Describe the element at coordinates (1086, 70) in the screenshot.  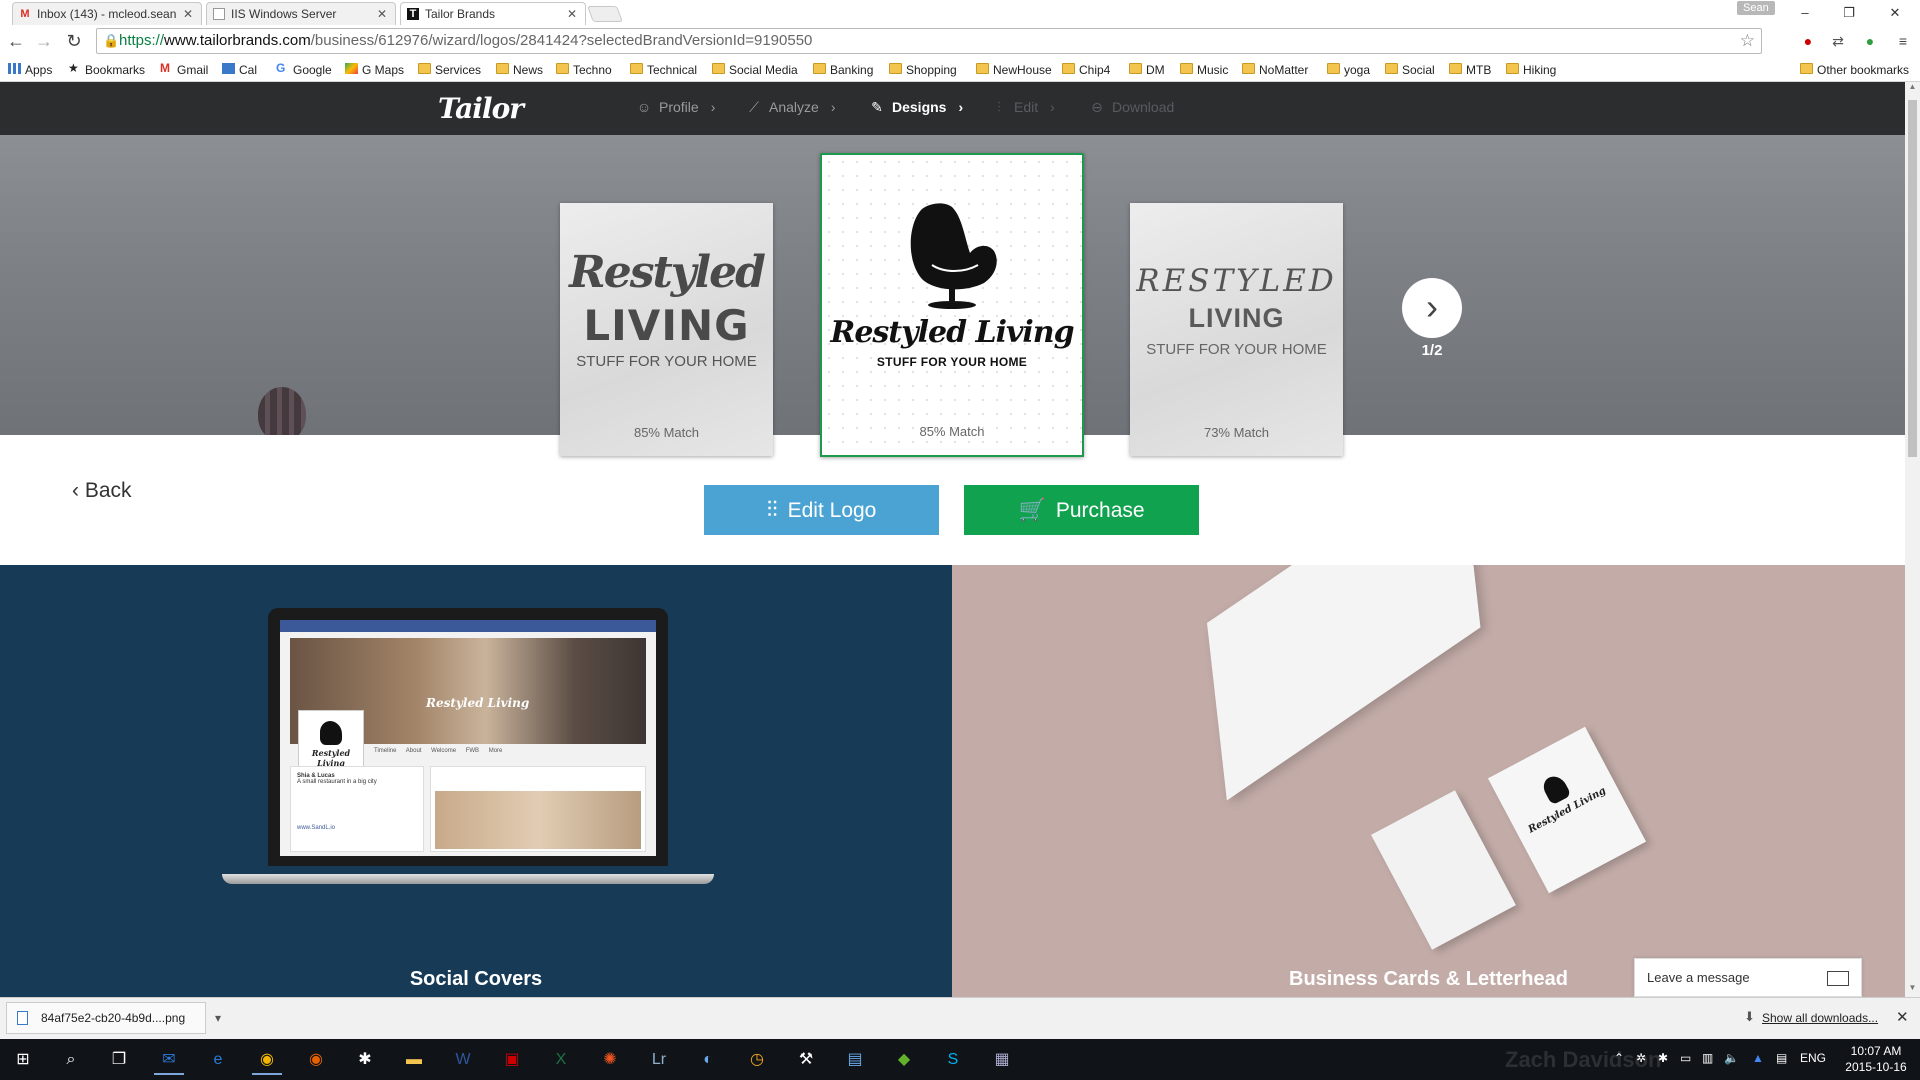
I see `bookmark-folder: Chip4` at that location.